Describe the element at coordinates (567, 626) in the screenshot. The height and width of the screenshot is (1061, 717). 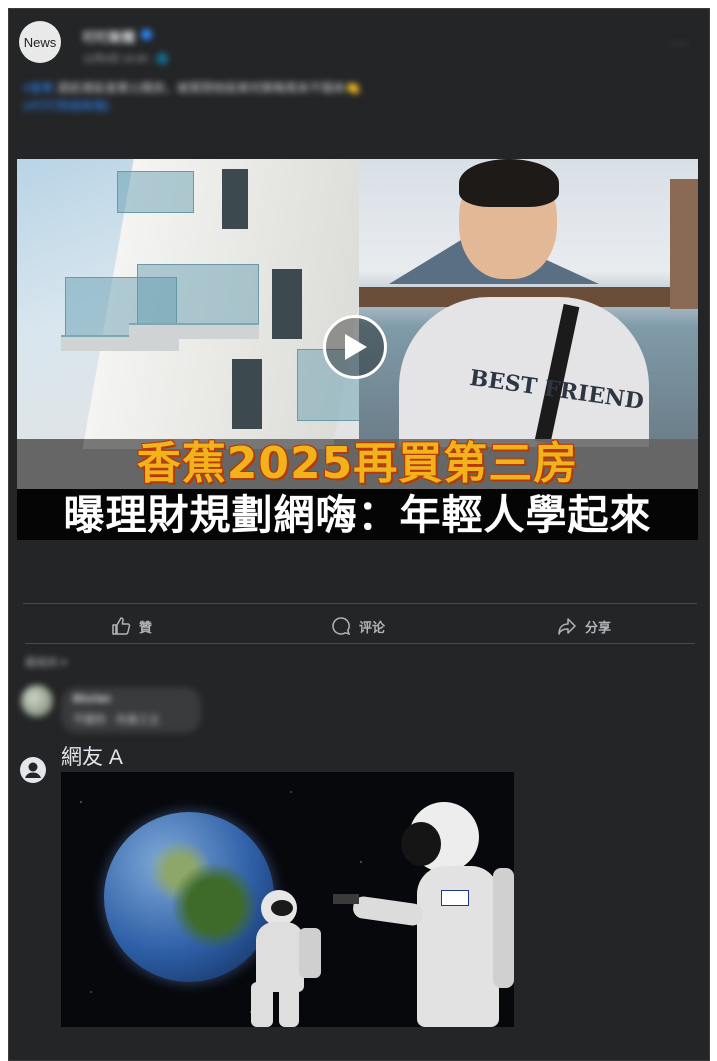
I see `share-arrow-icon` at that location.